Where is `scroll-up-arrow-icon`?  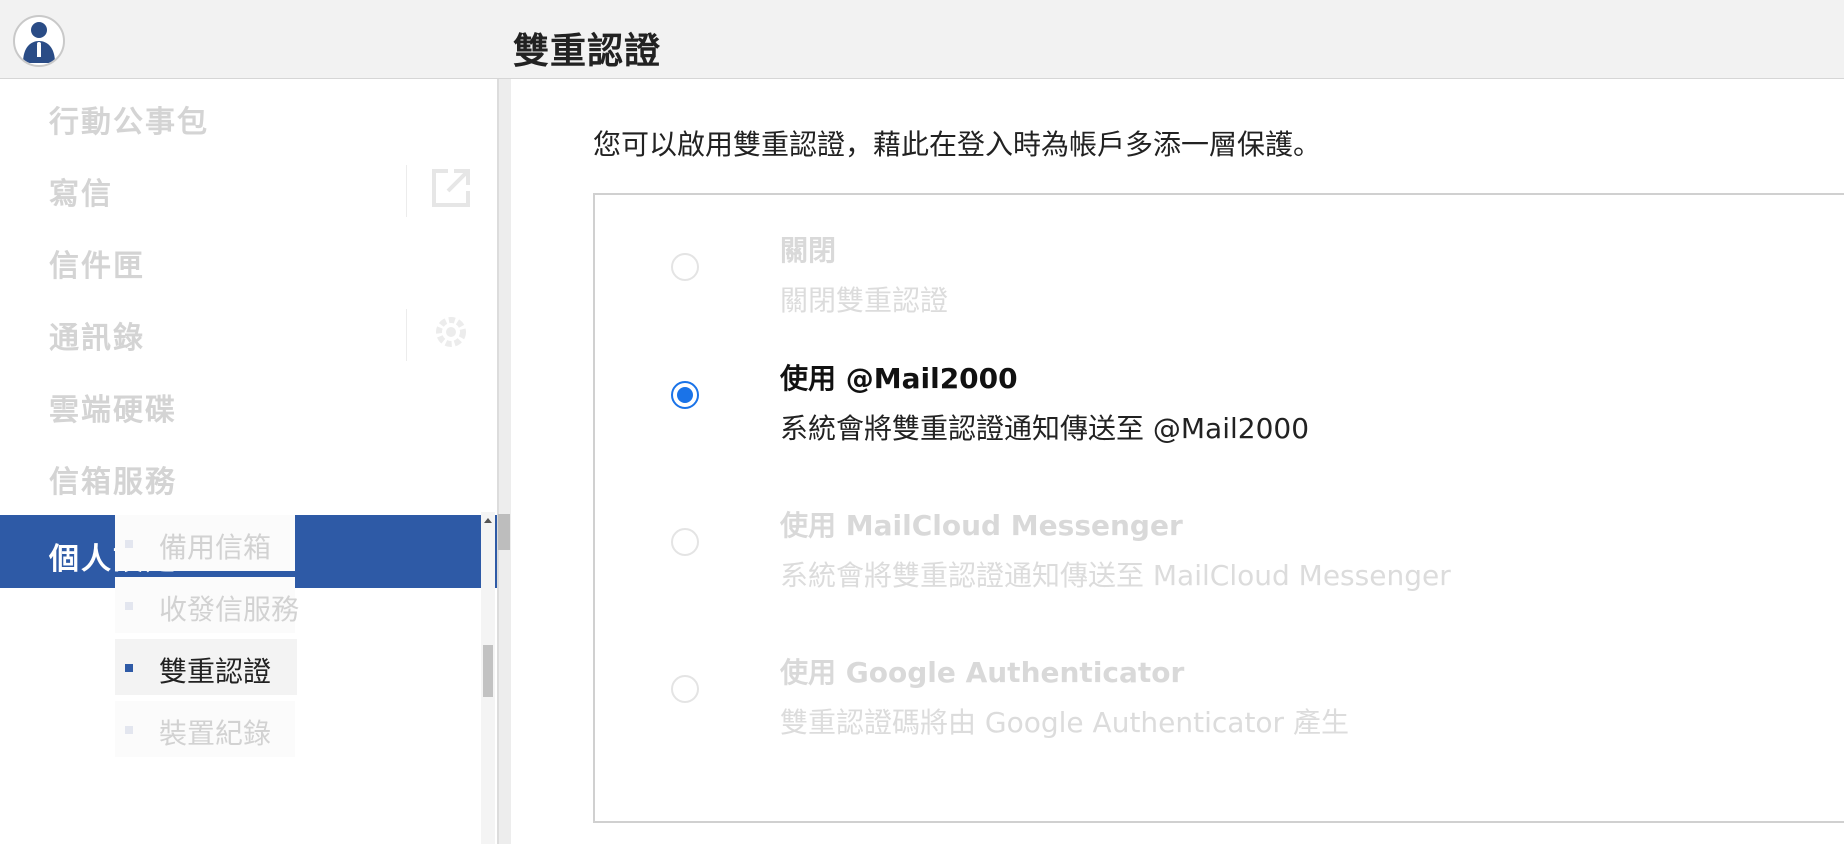 scroll-up-arrow-icon is located at coordinates (488, 520).